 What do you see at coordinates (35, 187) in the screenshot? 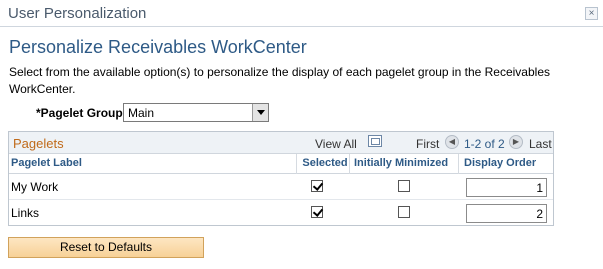
I see `pagelet-label: My Work` at bounding box center [35, 187].